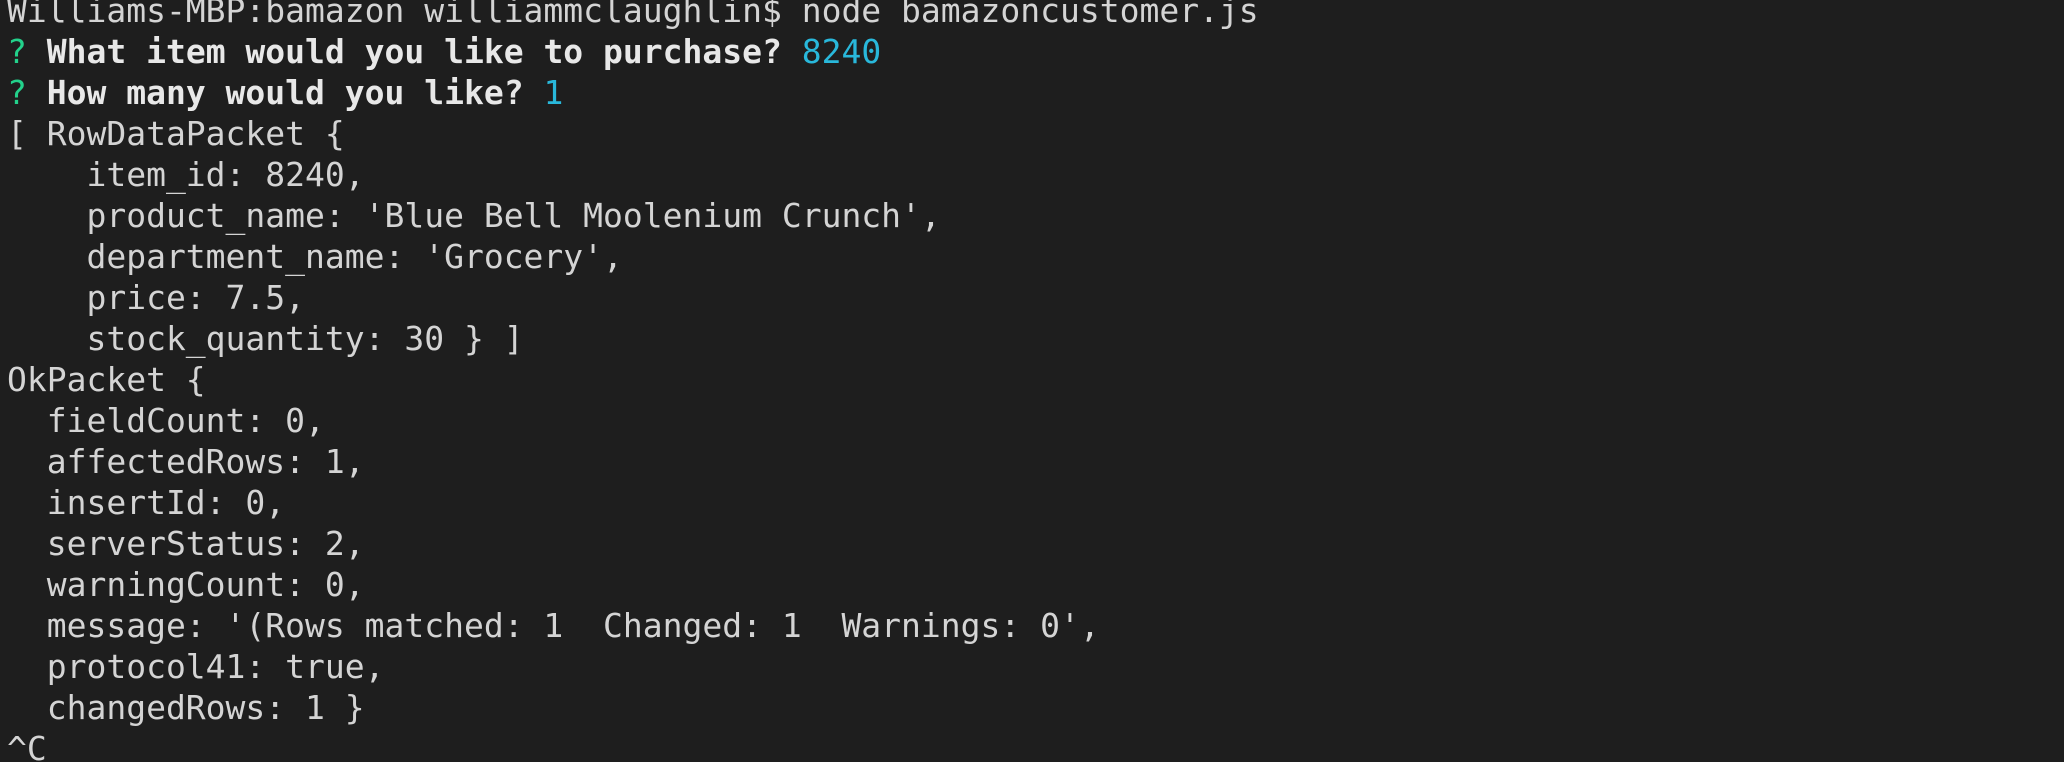  I want to click on output-line: OkPacket {, so click(106, 379).